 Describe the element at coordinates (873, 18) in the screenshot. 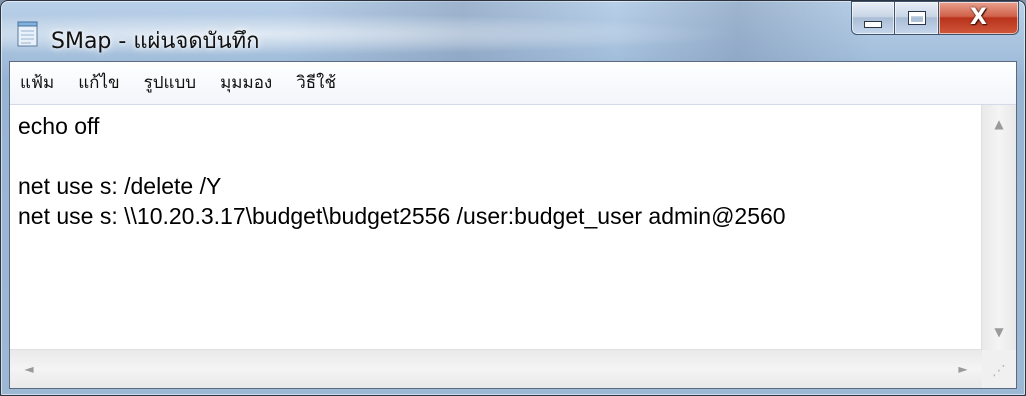

I see `minimize-button` at that location.